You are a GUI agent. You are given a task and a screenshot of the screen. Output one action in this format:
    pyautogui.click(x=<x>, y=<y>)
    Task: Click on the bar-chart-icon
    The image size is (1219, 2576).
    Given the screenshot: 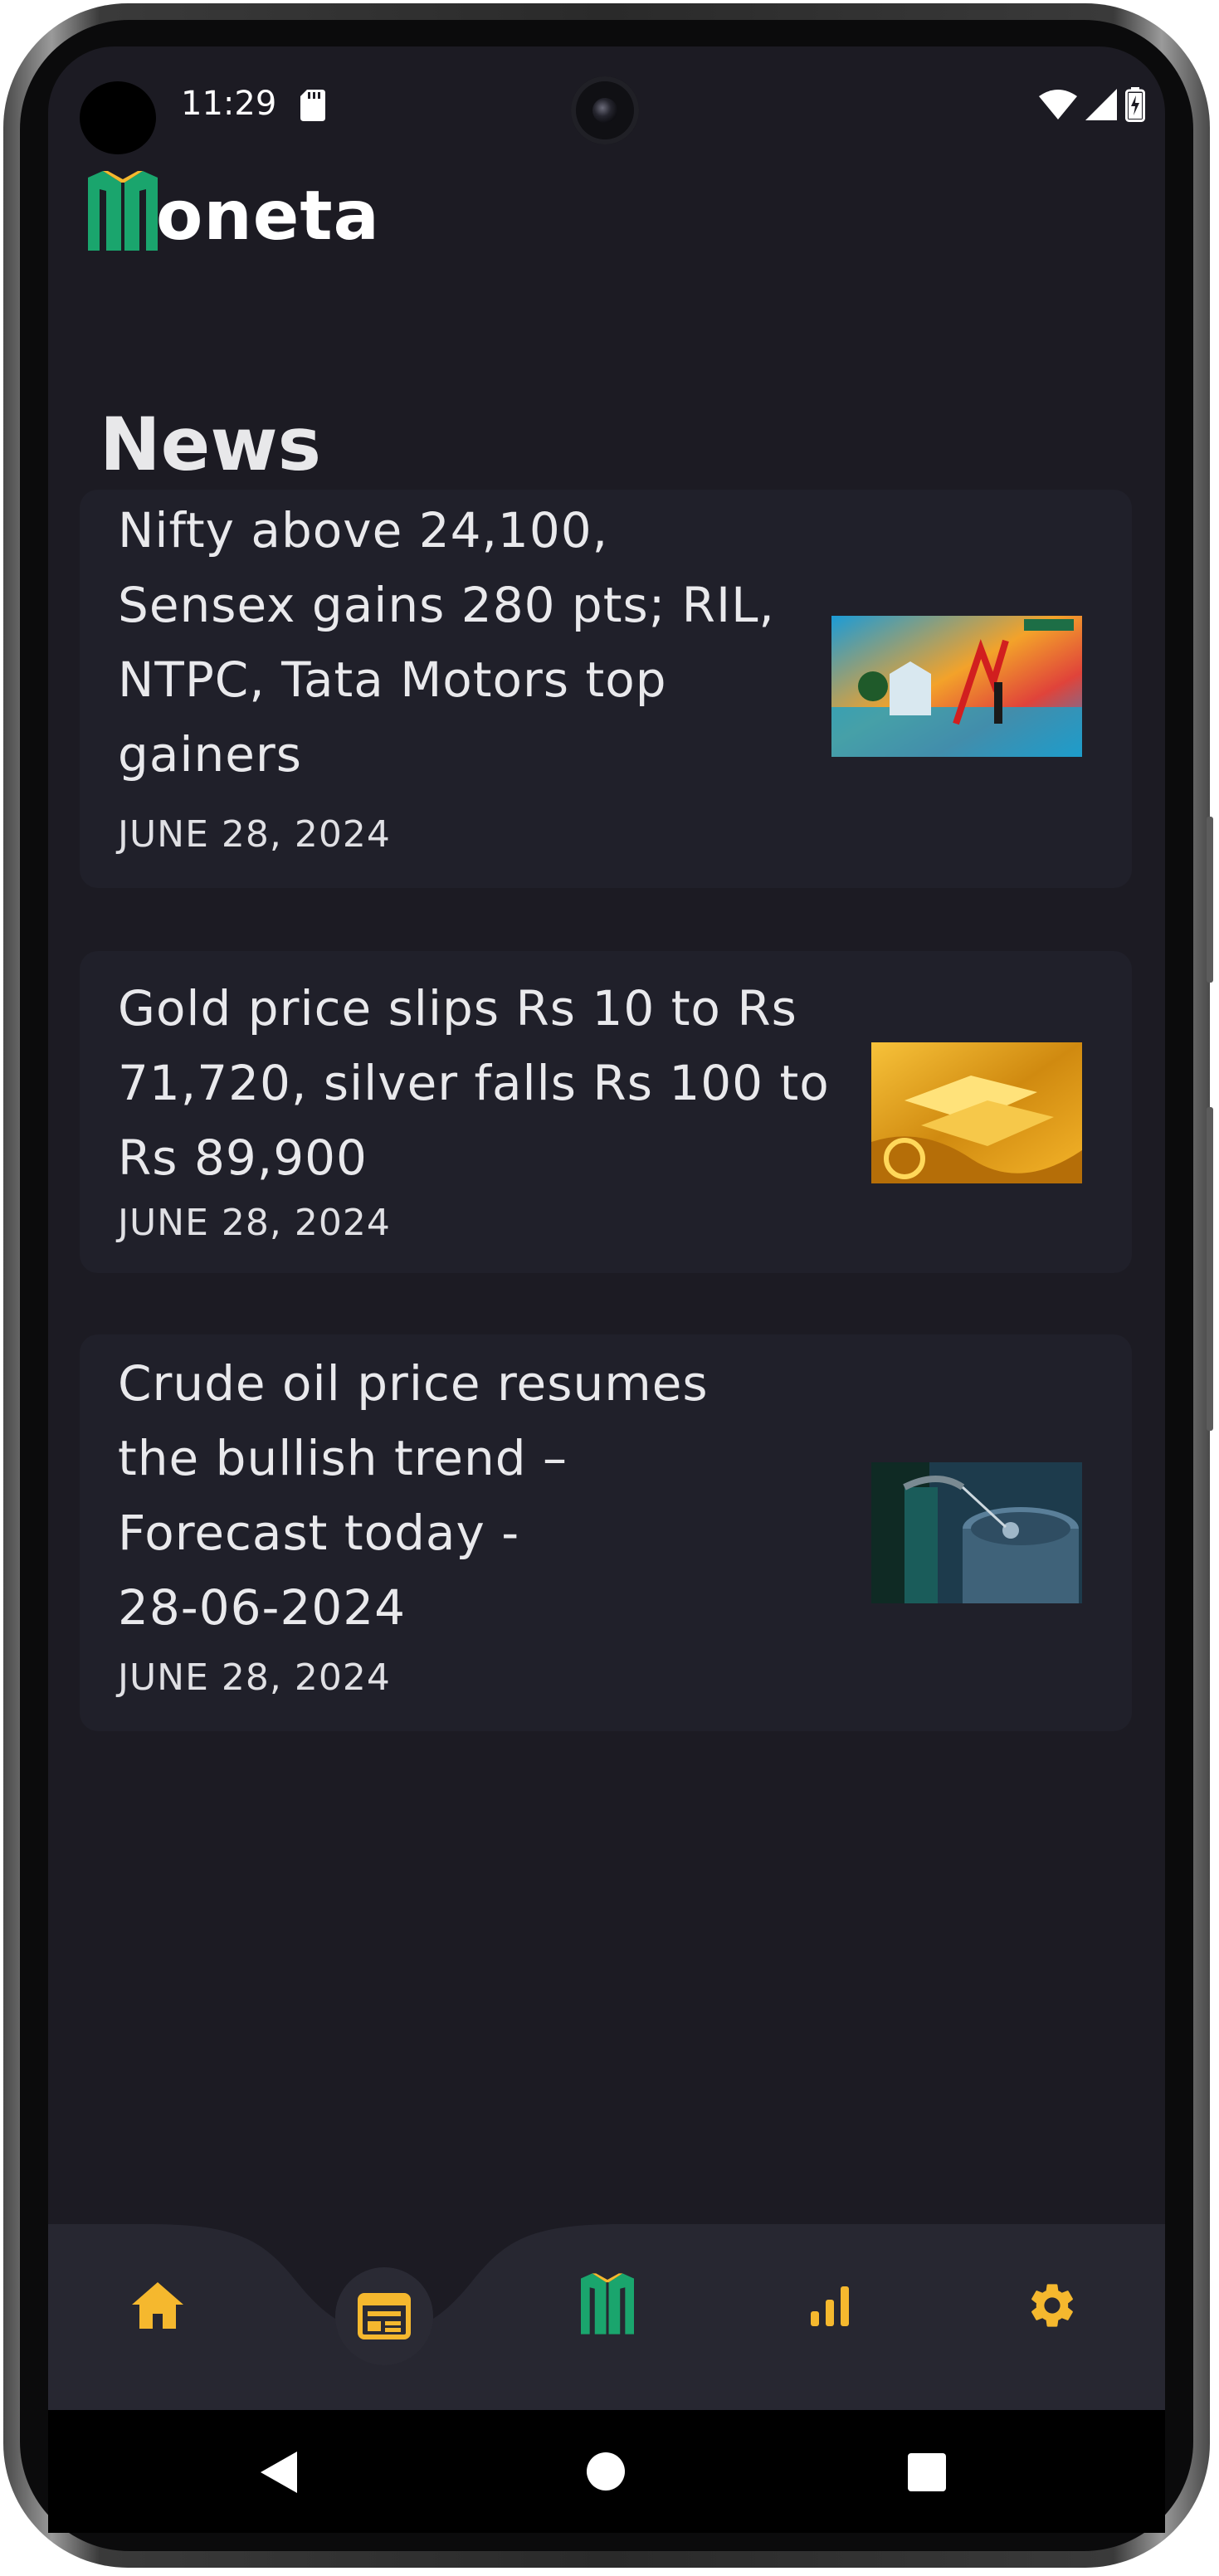 What is the action you would take?
    pyautogui.click(x=830, y=2306)
    